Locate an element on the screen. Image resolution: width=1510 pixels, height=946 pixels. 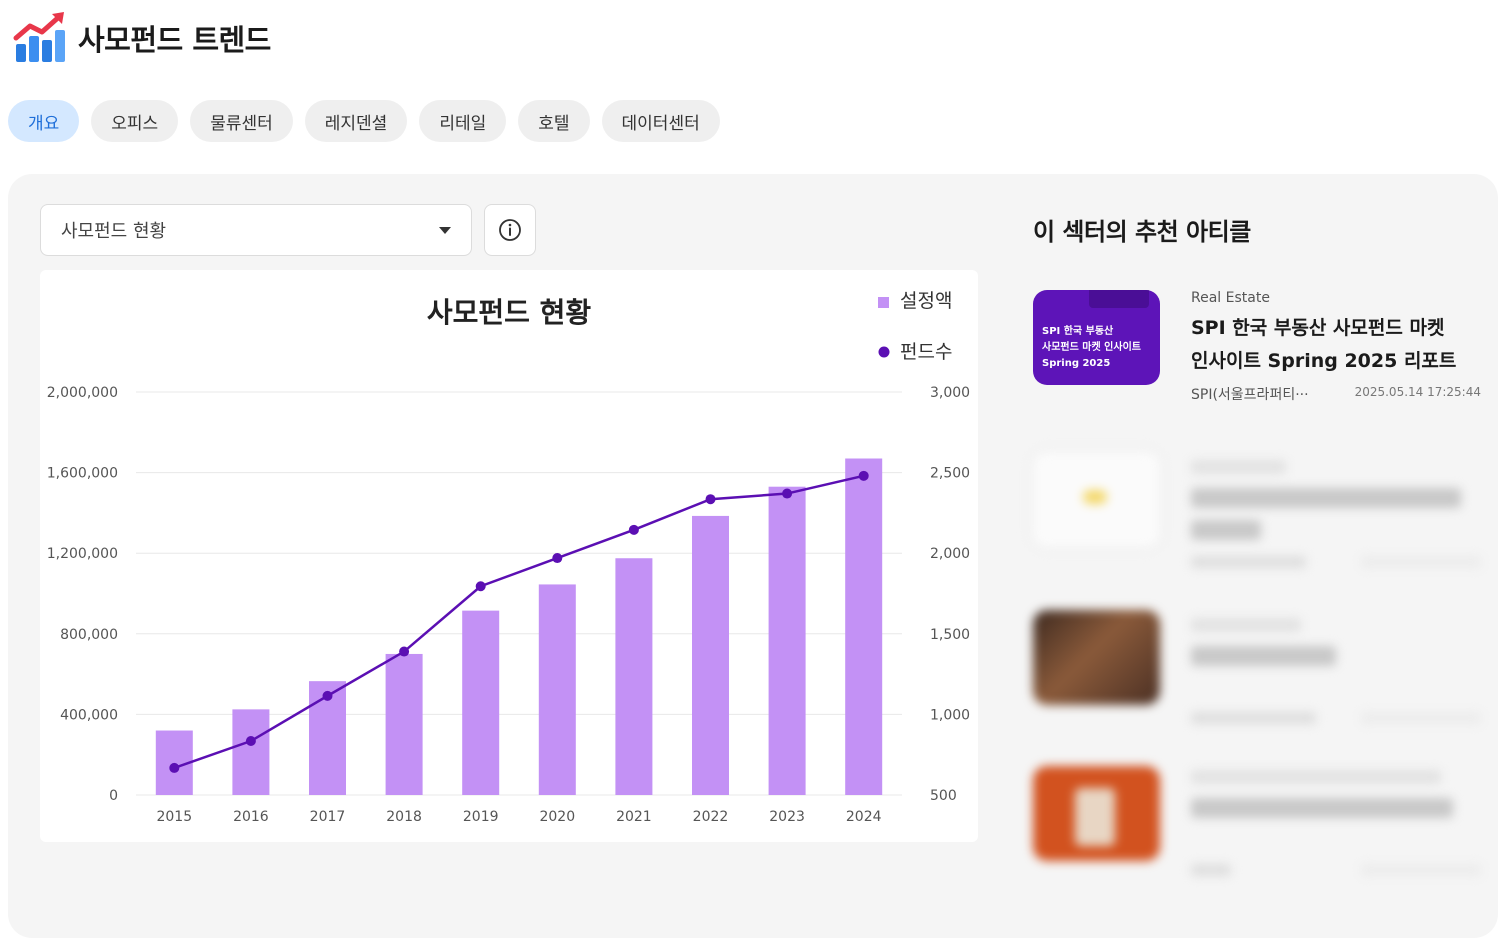
article-category: Real Estate is located at coordinates (1230, 298).